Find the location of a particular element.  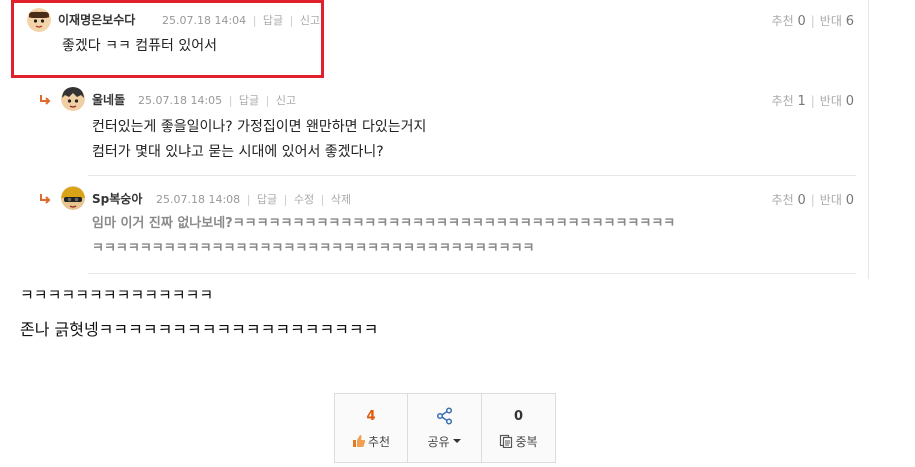

share-button: 공유 is located at coordinates (445, 428).